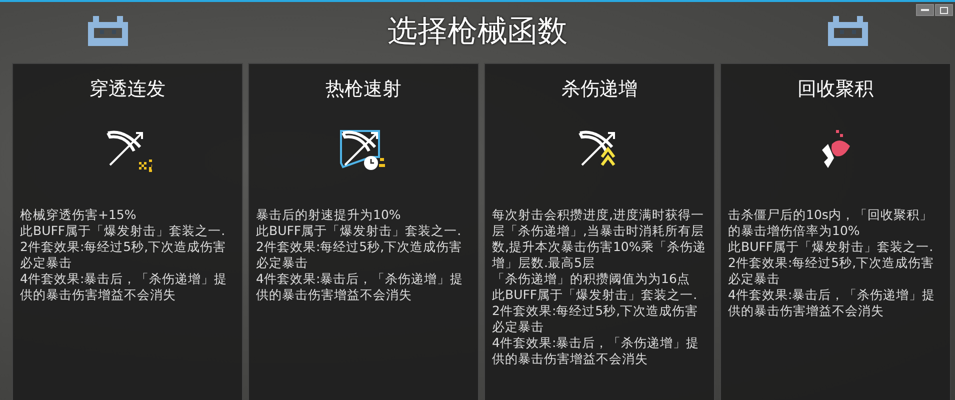  Describe the element at coordinates (79, 215) in the screenshot. I see `card-description: 枪械穿透伤害+15%` at that location.